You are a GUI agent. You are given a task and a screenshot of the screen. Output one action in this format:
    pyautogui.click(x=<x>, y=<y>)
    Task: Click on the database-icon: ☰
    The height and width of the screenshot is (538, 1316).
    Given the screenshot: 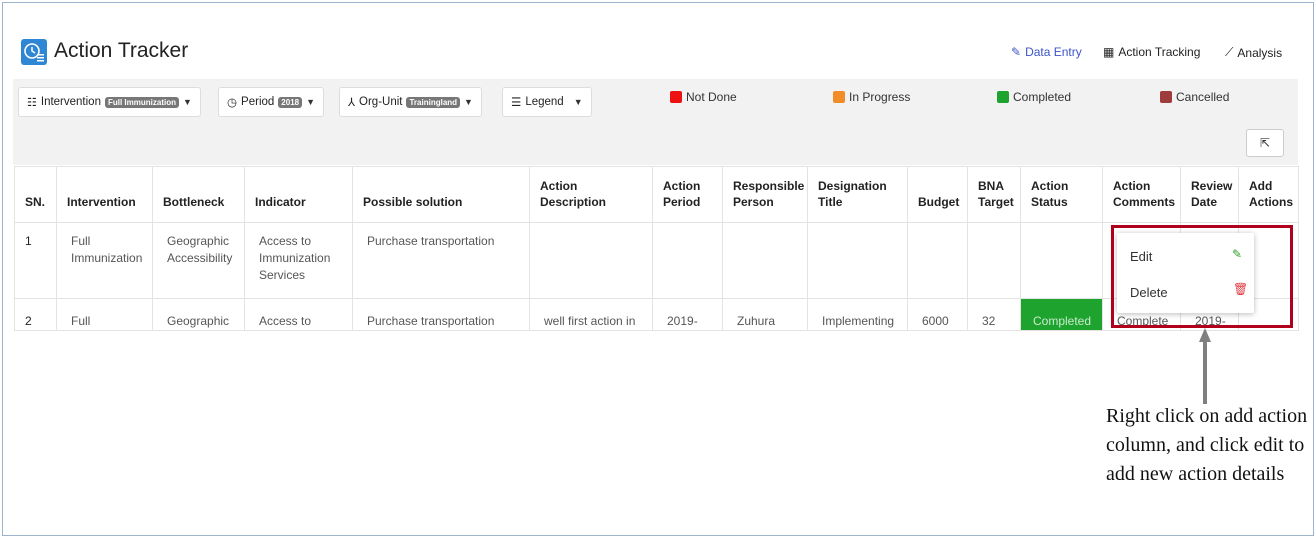 What is the action you would take?
    pyautogui.click(x=516, y=103)
    